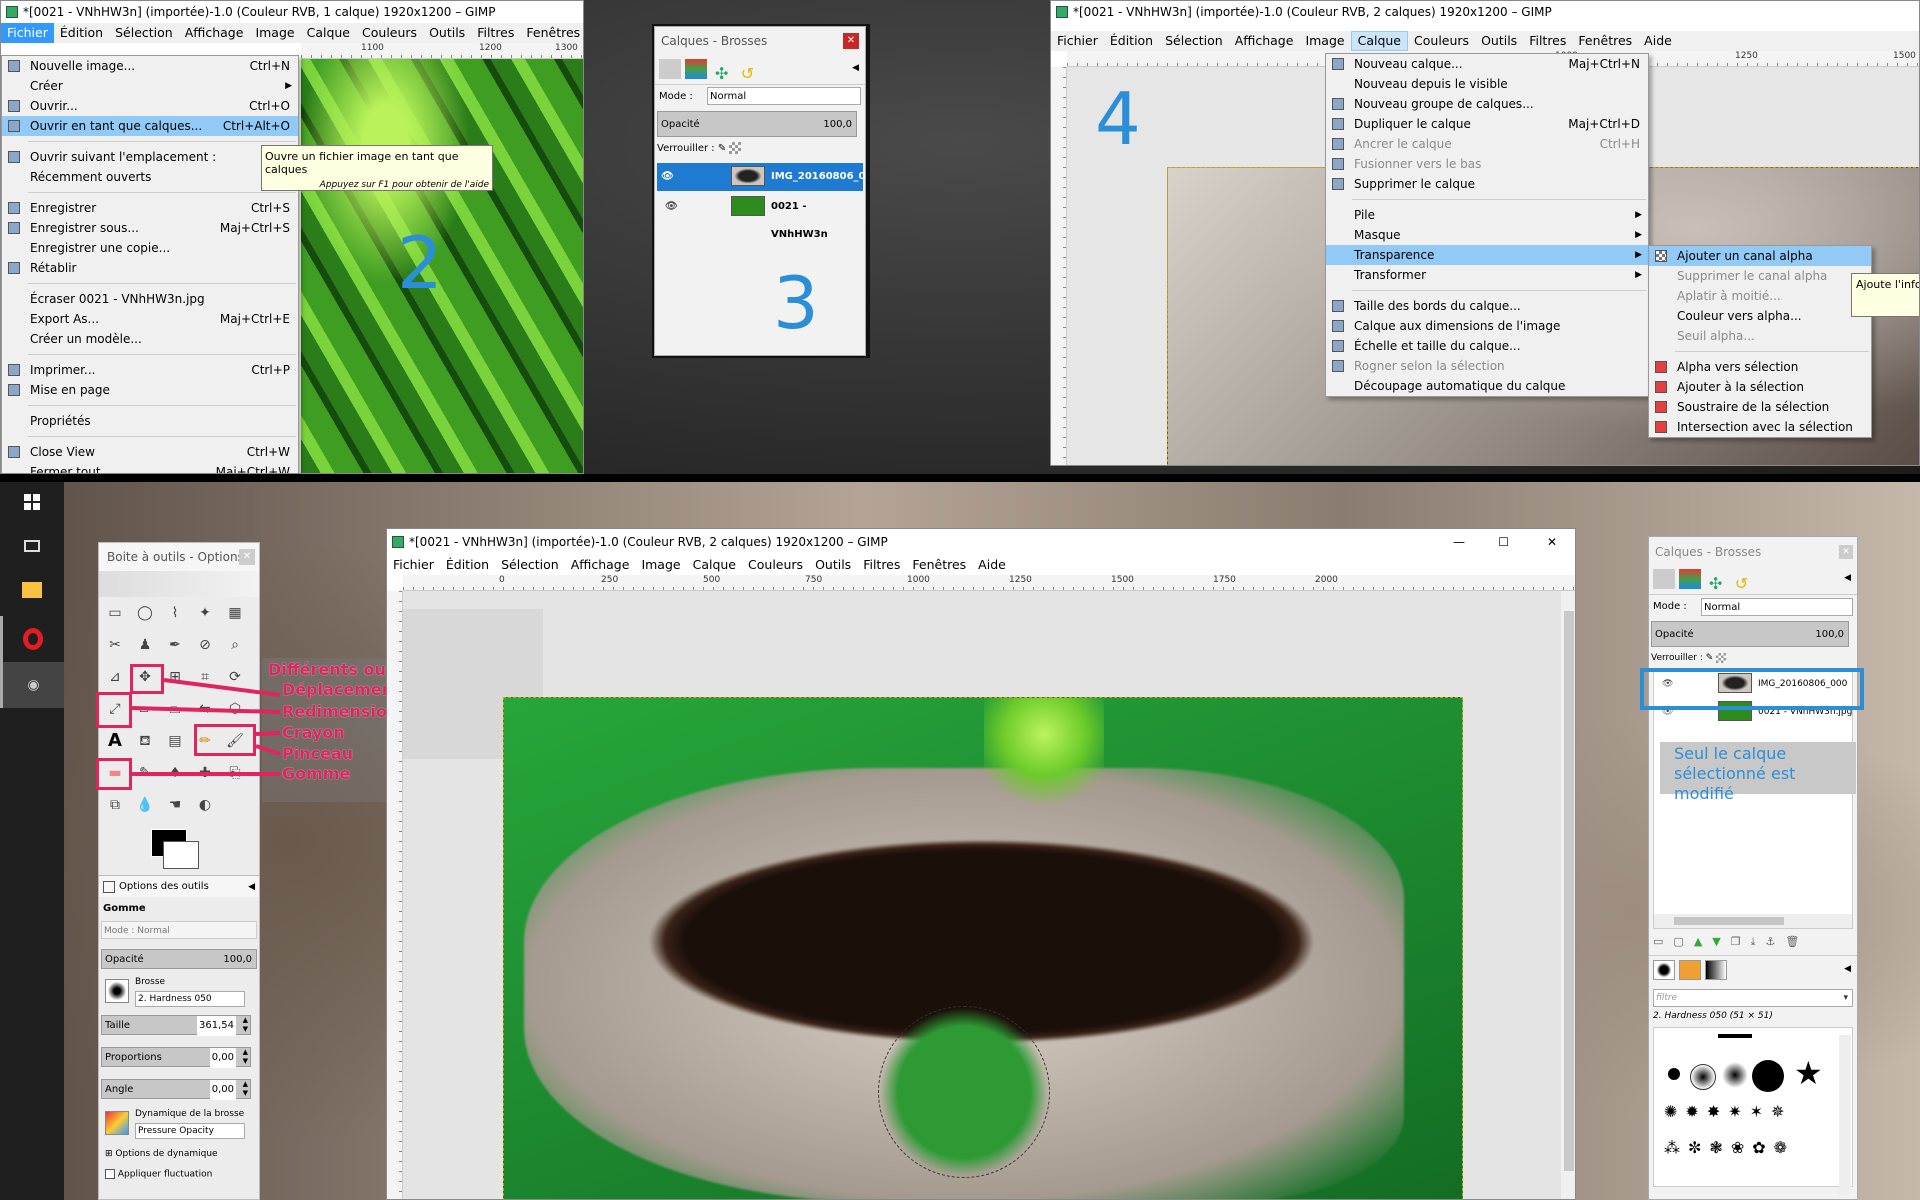  Describe the element at coordinates (1753, 970) in the screenshot. I see `brush-tabs: ◀` at that location.